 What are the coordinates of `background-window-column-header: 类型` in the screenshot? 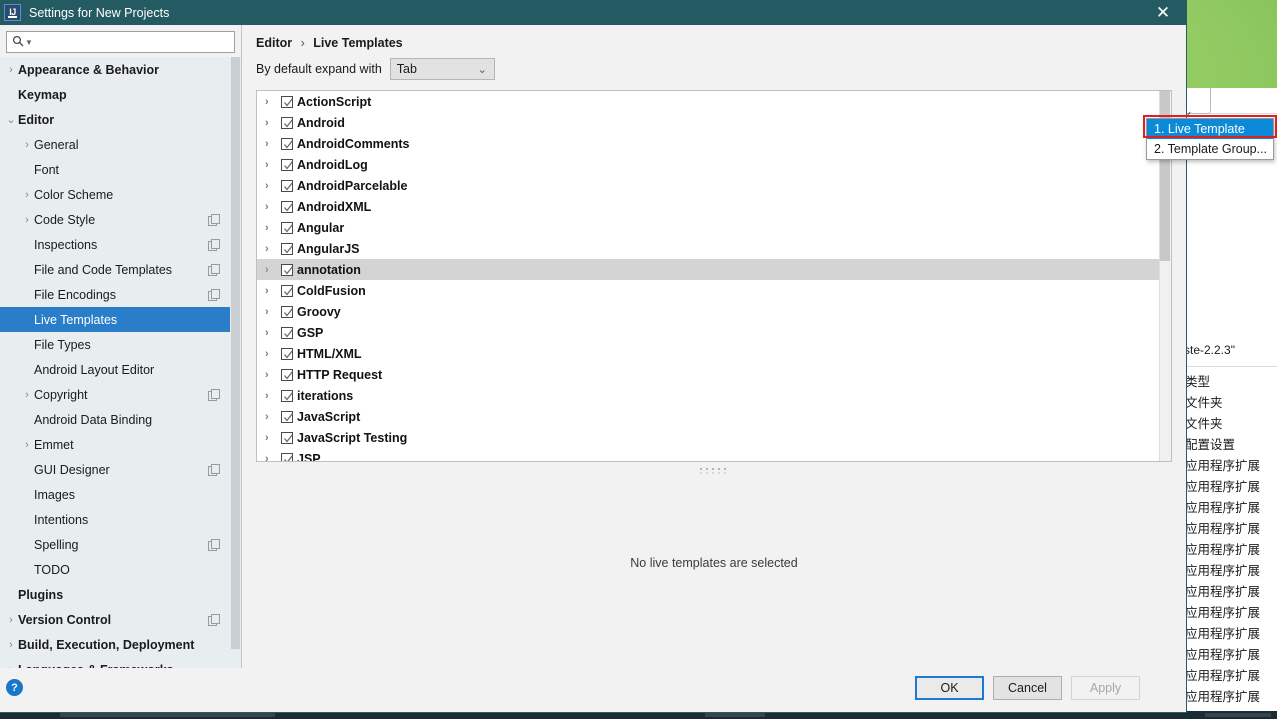 It's located at (1229, 382).